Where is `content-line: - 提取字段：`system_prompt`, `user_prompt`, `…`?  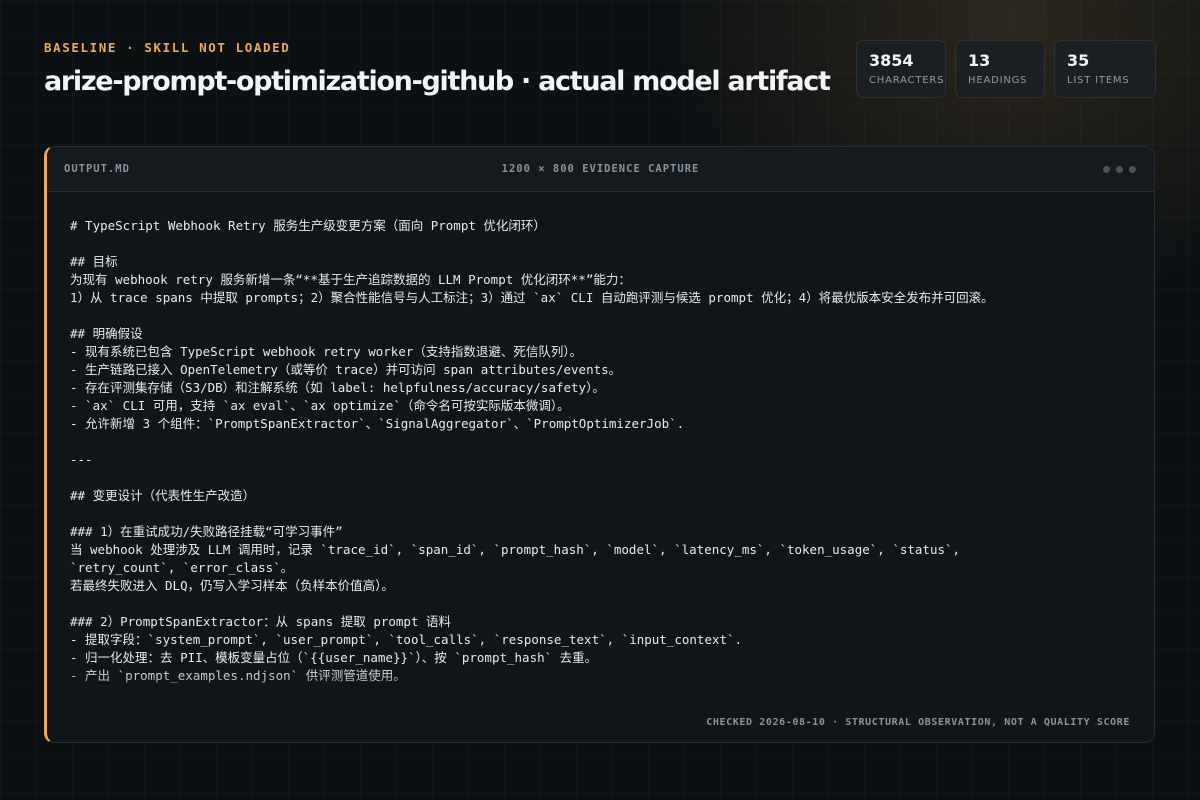 content-line: - 提取字段：`system_prompt`, `user_prompt`, `… is located at coordinates (406, 639).